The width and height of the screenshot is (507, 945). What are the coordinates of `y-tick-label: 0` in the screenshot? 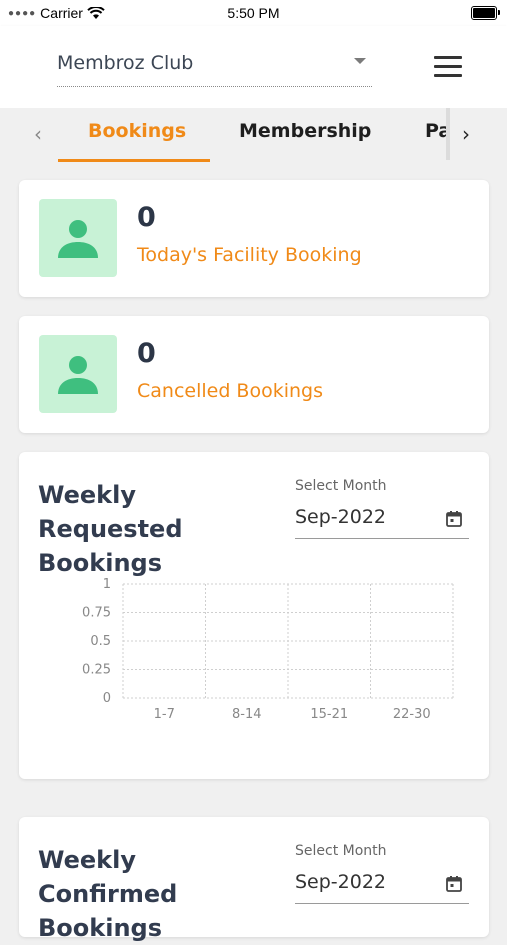 It's located at (107, 698).